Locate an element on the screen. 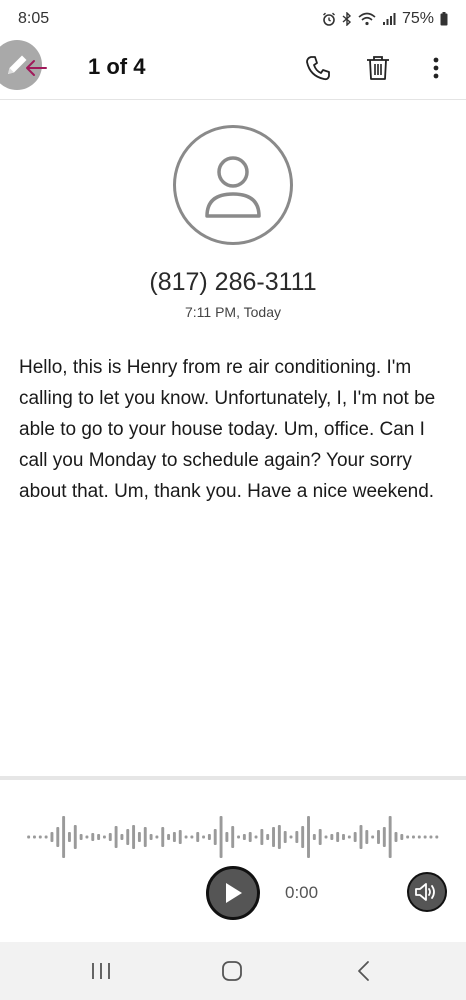 The height and width of the screenshot is (1000, 466). delete-button is located at coordinates (378, 68).